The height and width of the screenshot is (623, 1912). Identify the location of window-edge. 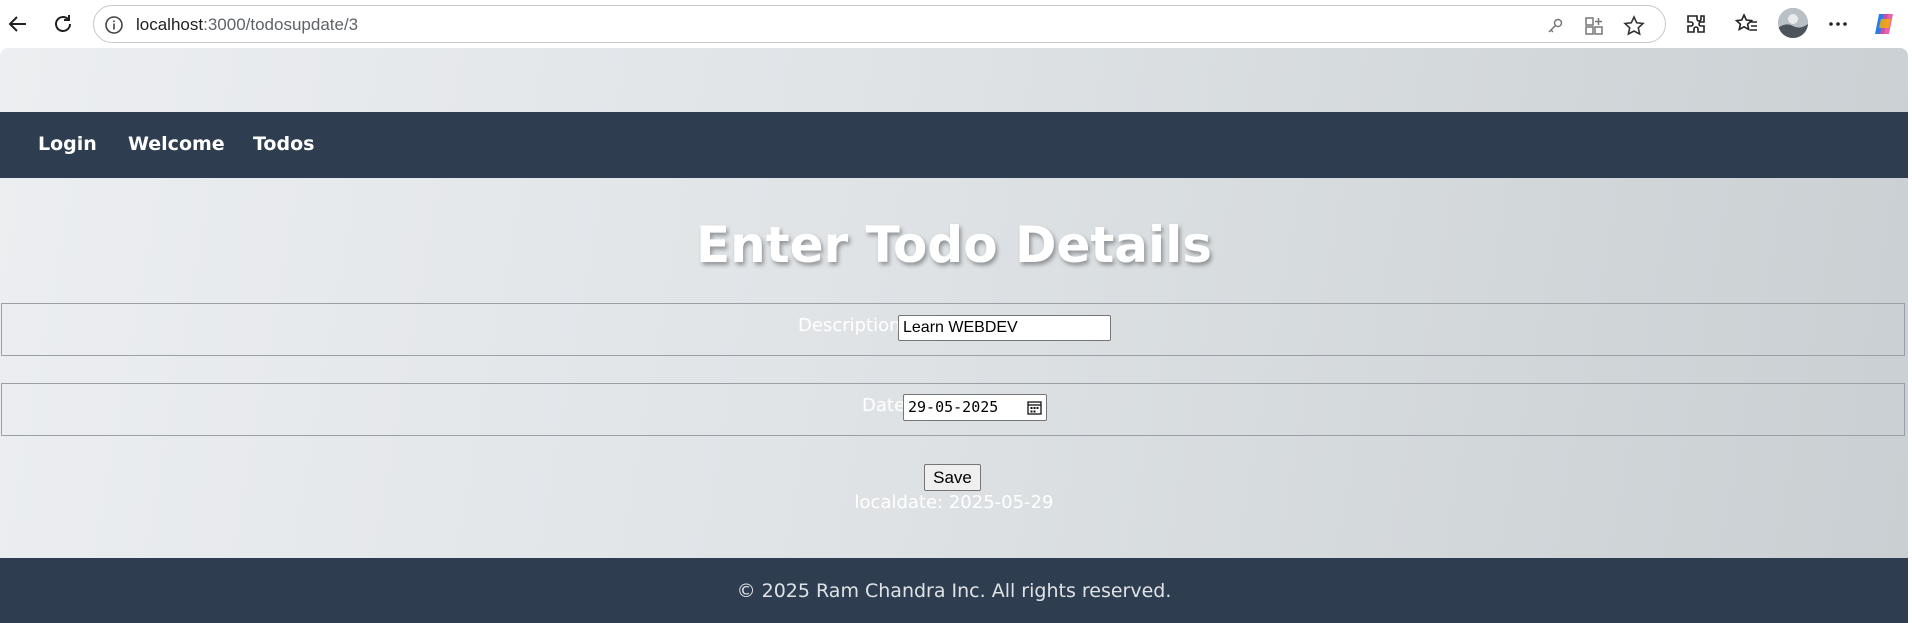
(1910, 335).